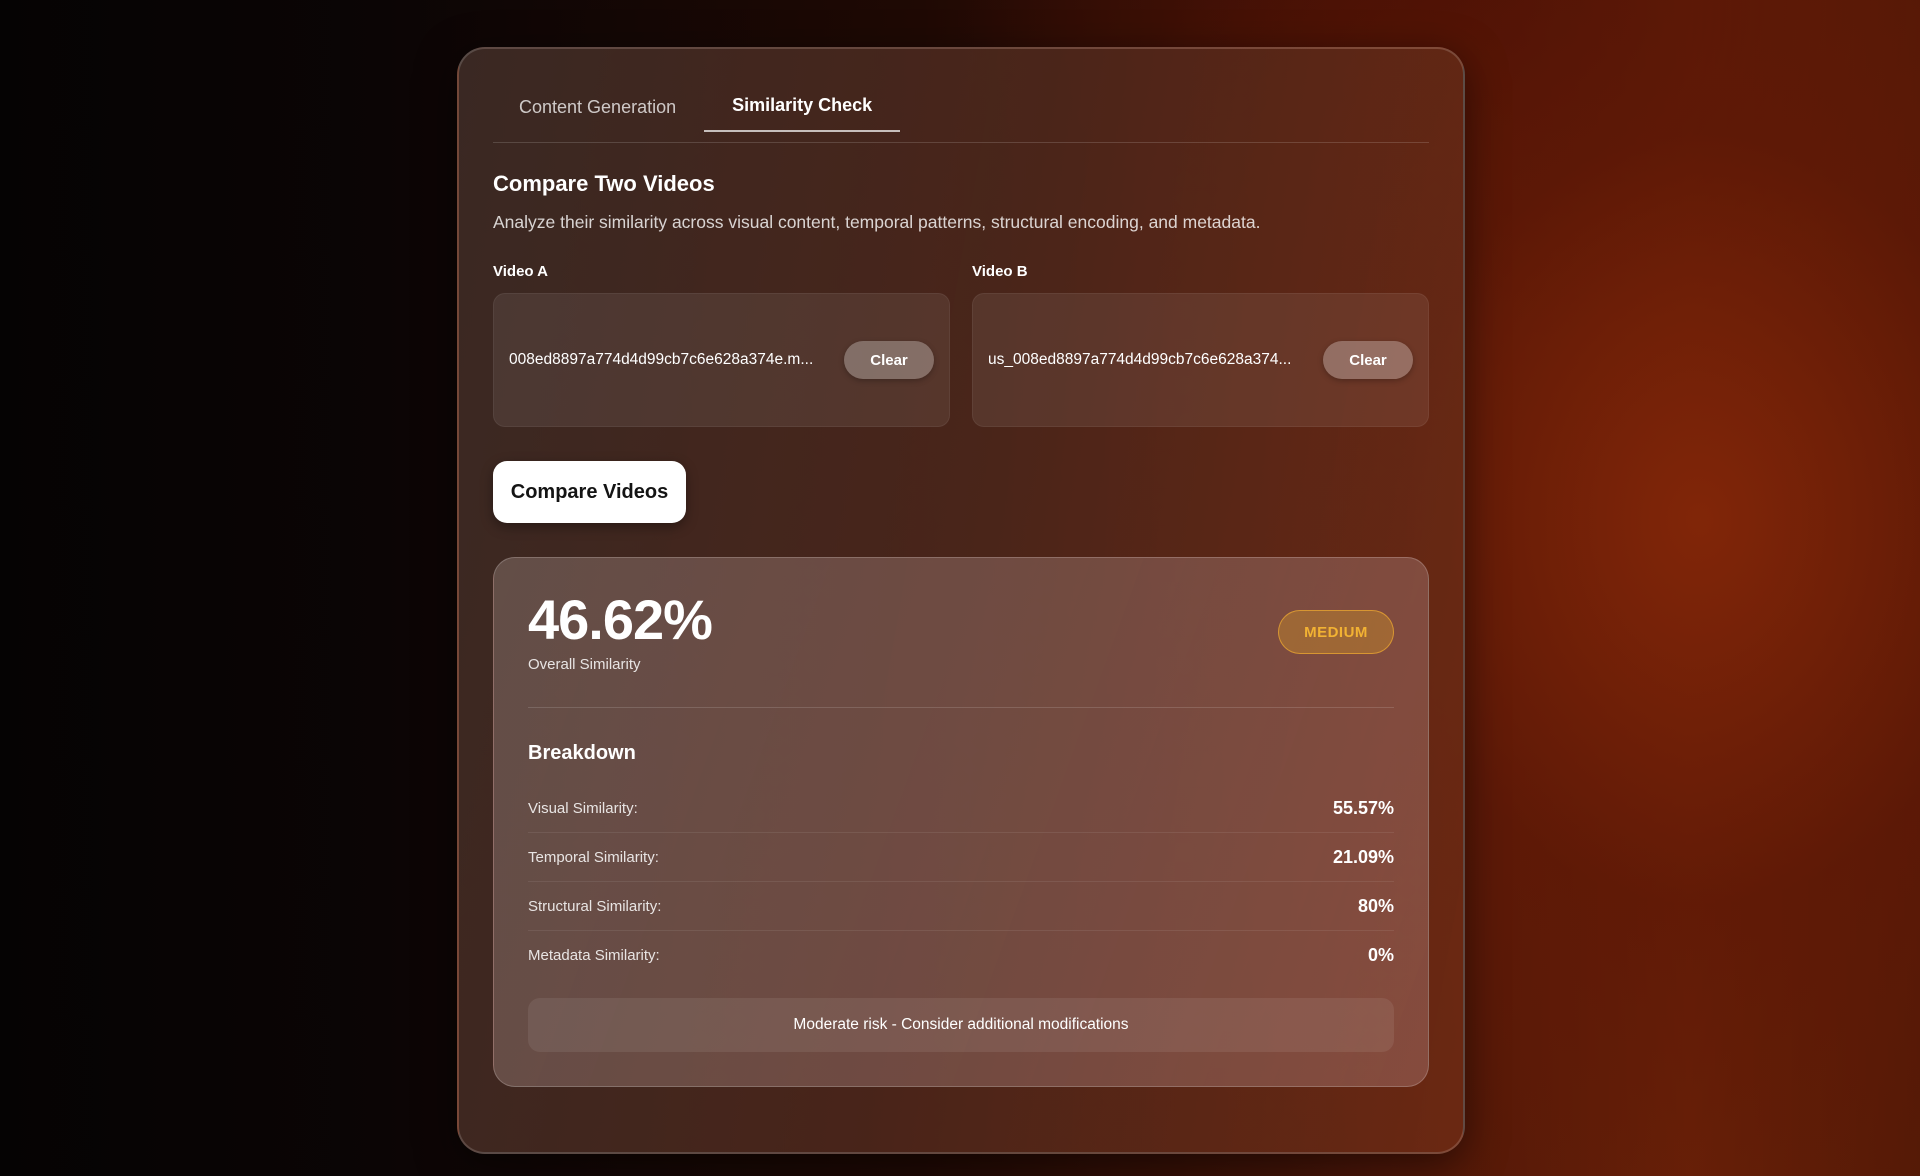 The height and width of the screenshot is (1176, 1920). Describe the element at coordinates (961, 96) in the screenshot. I see `tab-bar: Content Generation Similarity Check` at that location.